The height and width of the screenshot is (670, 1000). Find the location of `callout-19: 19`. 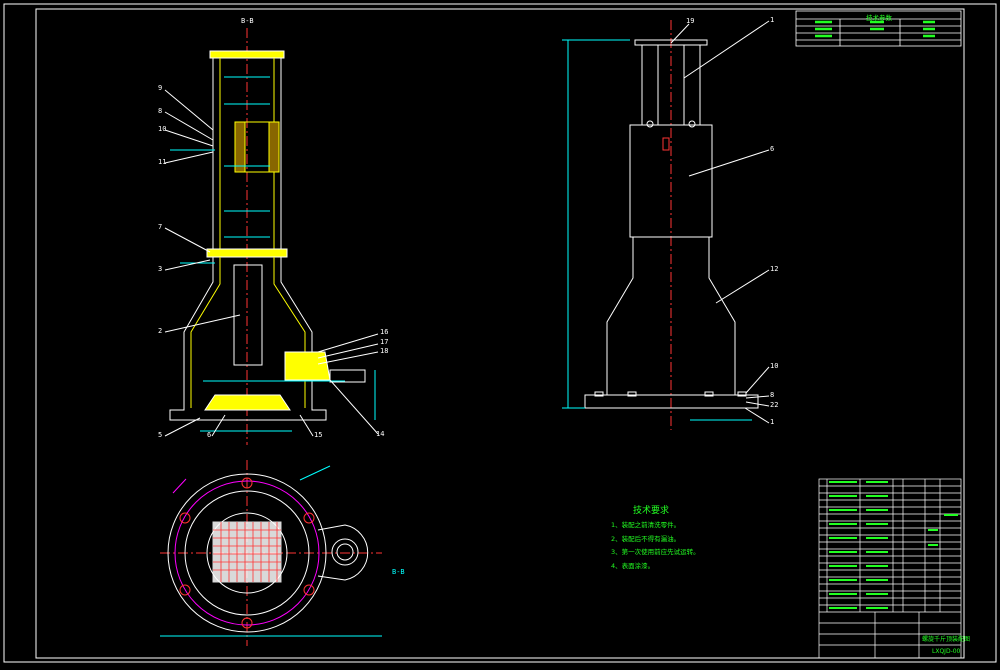

callout-19: 19 is located at coordinates (690, 21).